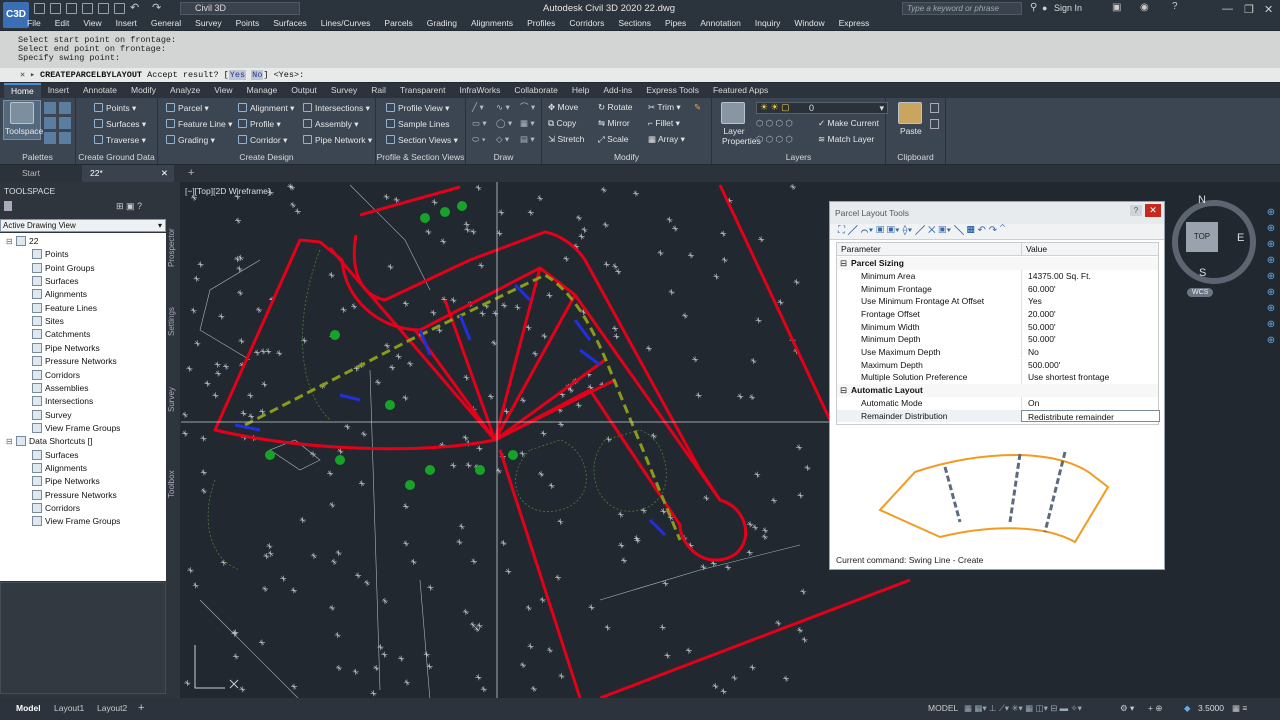 The width and height of the screenshot is (1280, 720). I want to click on menu-item: Lines/Curves, so click(346, 23).